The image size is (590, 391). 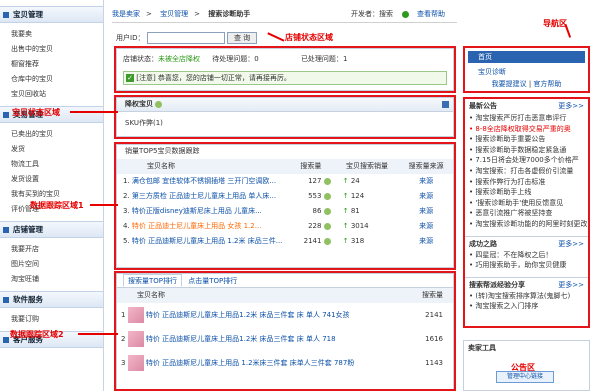 What do you see at coordinates (571, 244) in the screenshot?
I see `cases-more-link: 更多>>` at bounding box center [571, 244].